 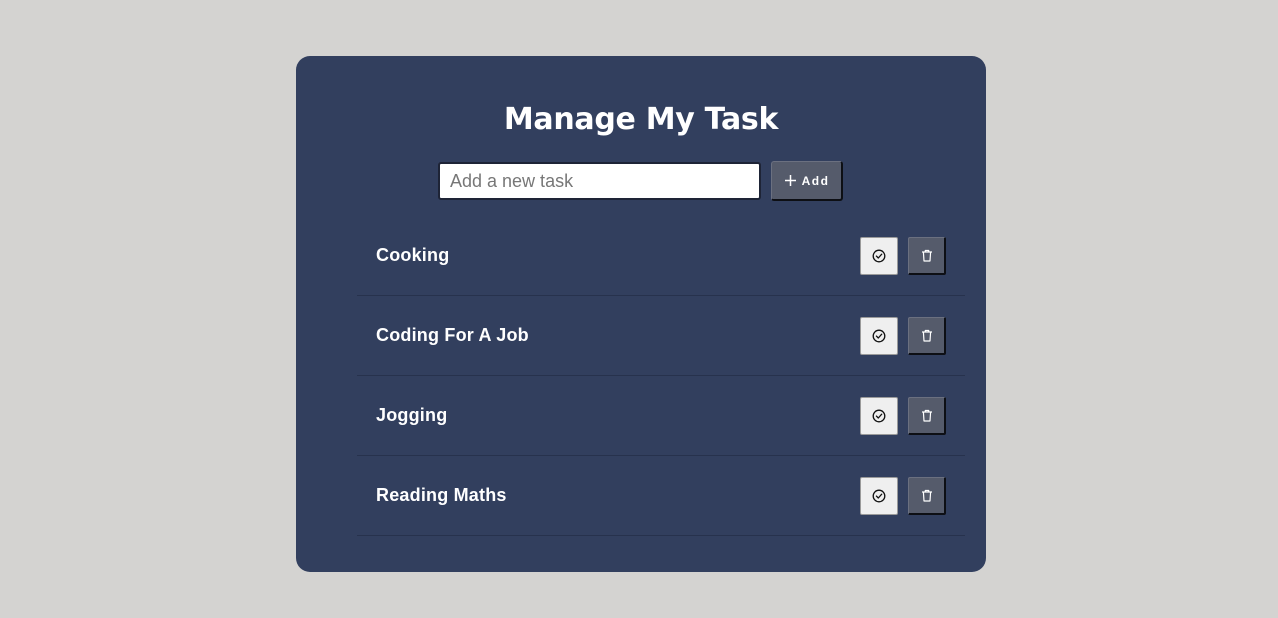 What do you see at coordinates (661, 256) in the screenshot?
I see `task-item: Cooking` at bounding box center [661, 256].